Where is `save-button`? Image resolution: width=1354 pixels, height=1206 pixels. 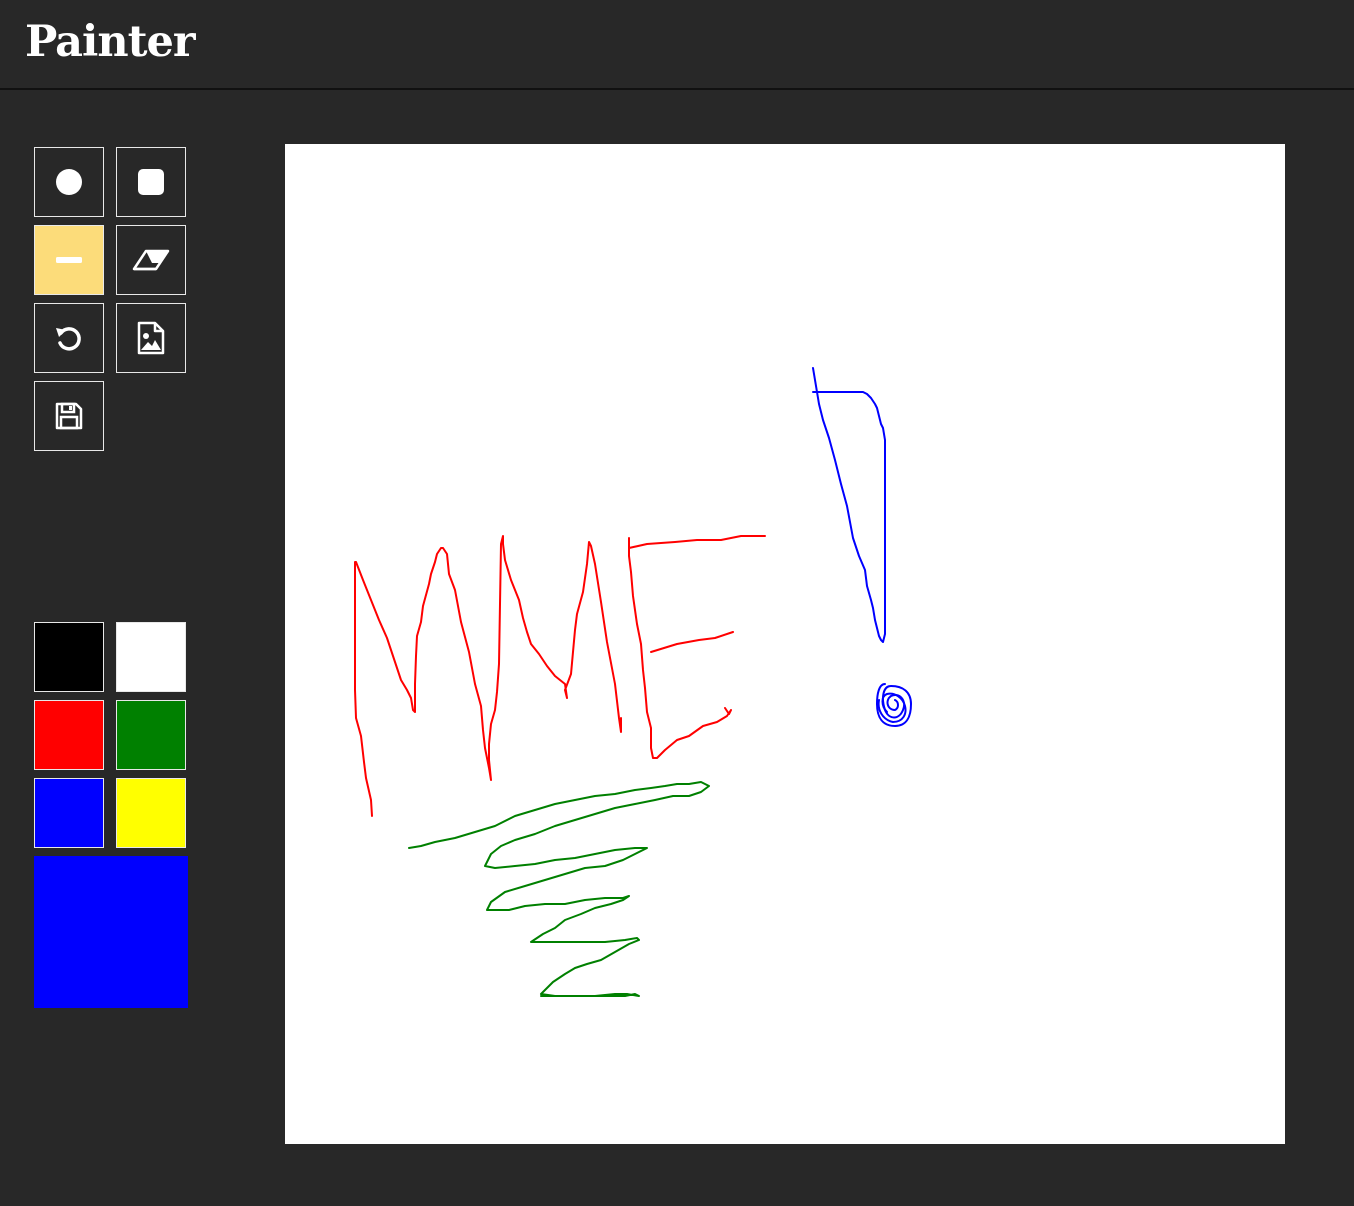
save-button is located at coordinates (69, 416).